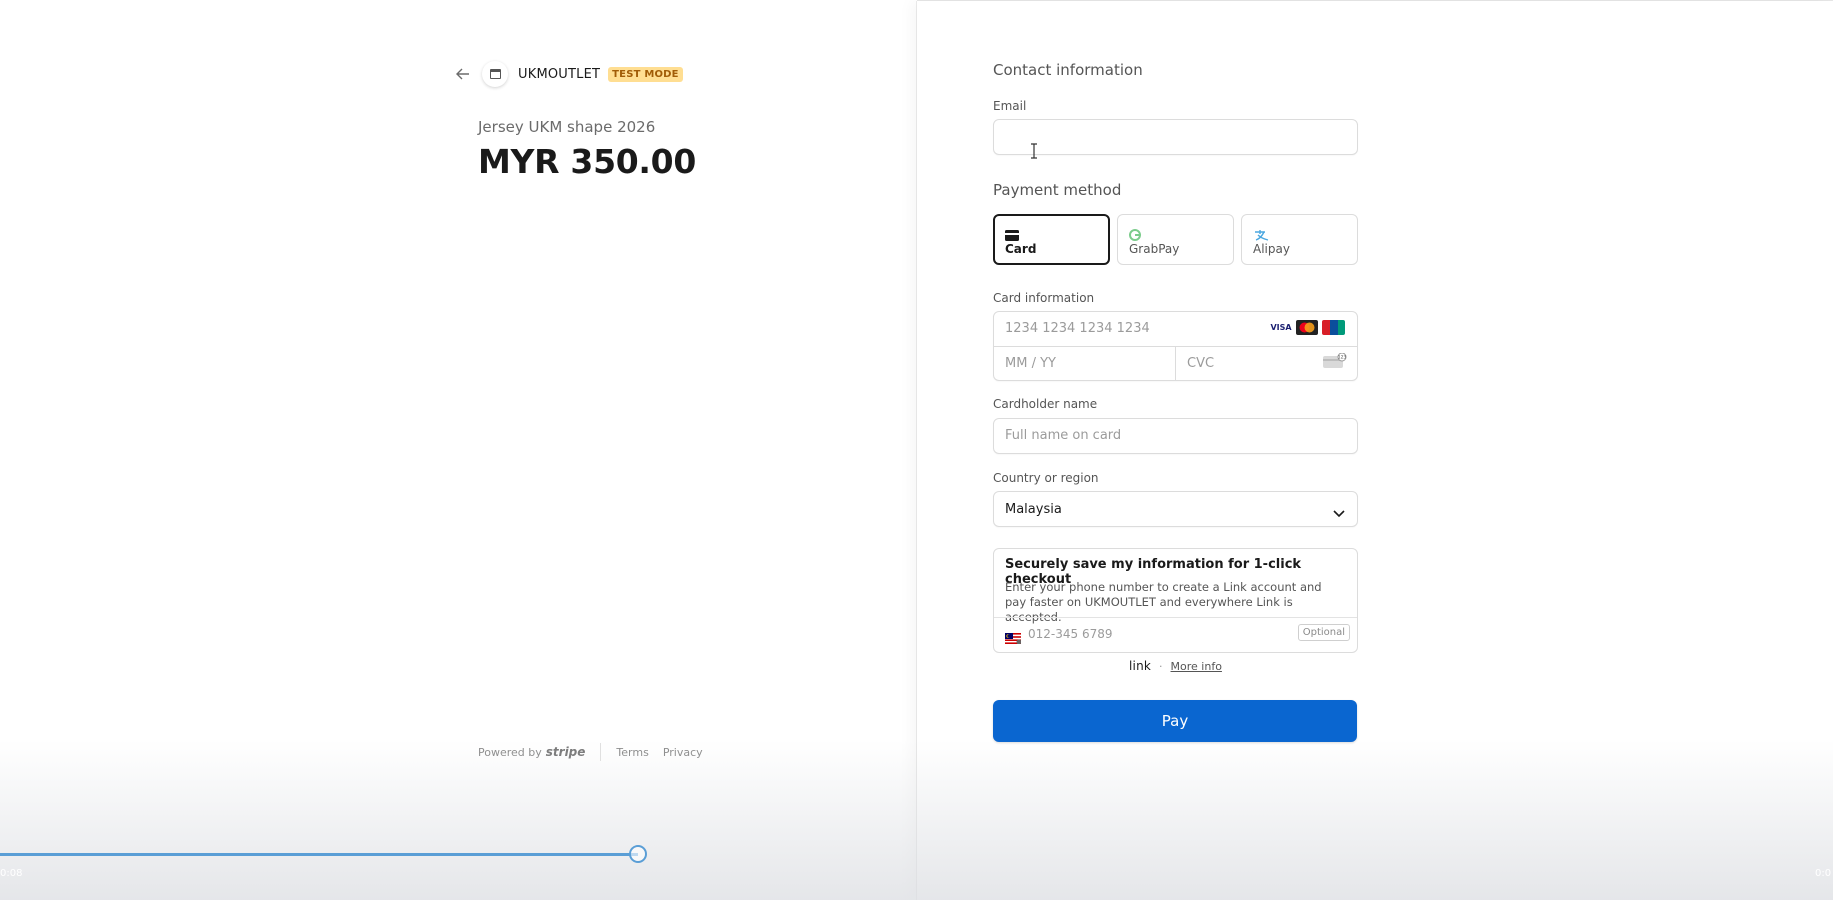 This screenshot has height=900, width=1833. Describe the element at coordinates (1175, 617) in the screenshot. I see `link-box-divider` at that location.